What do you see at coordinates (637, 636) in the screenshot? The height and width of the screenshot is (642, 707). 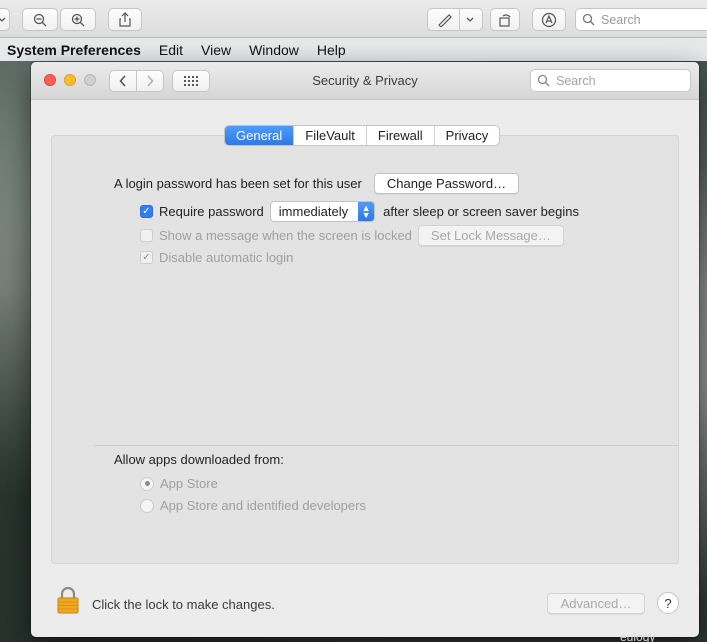 I see `desktop-file-label: eulogy` at bounding box center [637, 636].